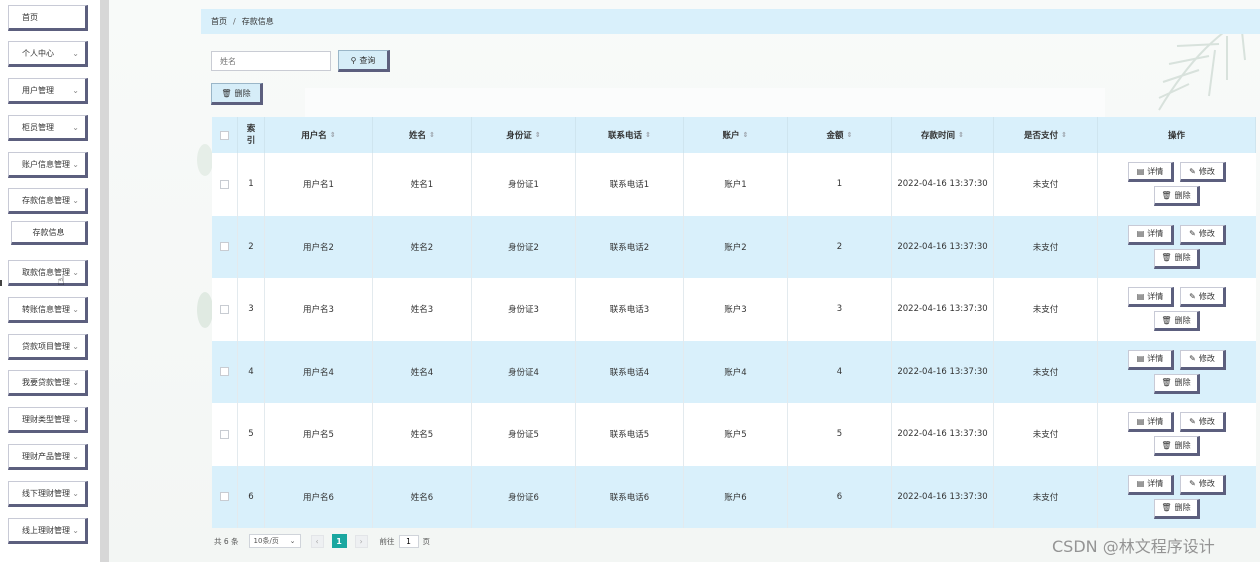  What do you see at coordinates (339, 541) in the screenshot?
I see `page-number-1: 1` at bounding box center [339, 541].